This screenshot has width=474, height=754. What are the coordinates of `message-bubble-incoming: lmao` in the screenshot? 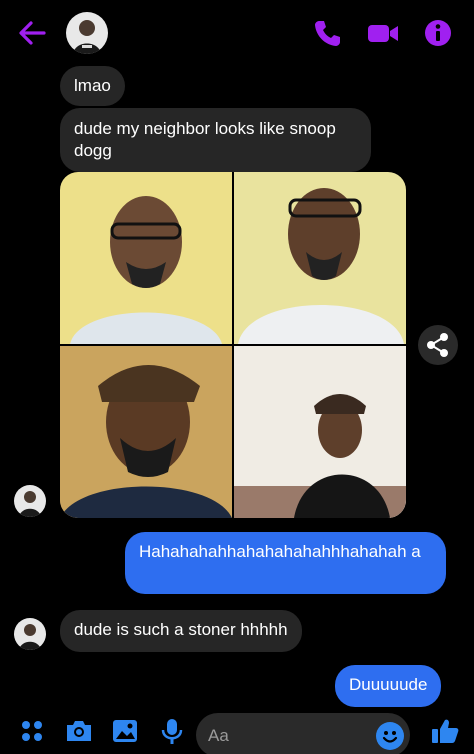 It's located at (92, 86).